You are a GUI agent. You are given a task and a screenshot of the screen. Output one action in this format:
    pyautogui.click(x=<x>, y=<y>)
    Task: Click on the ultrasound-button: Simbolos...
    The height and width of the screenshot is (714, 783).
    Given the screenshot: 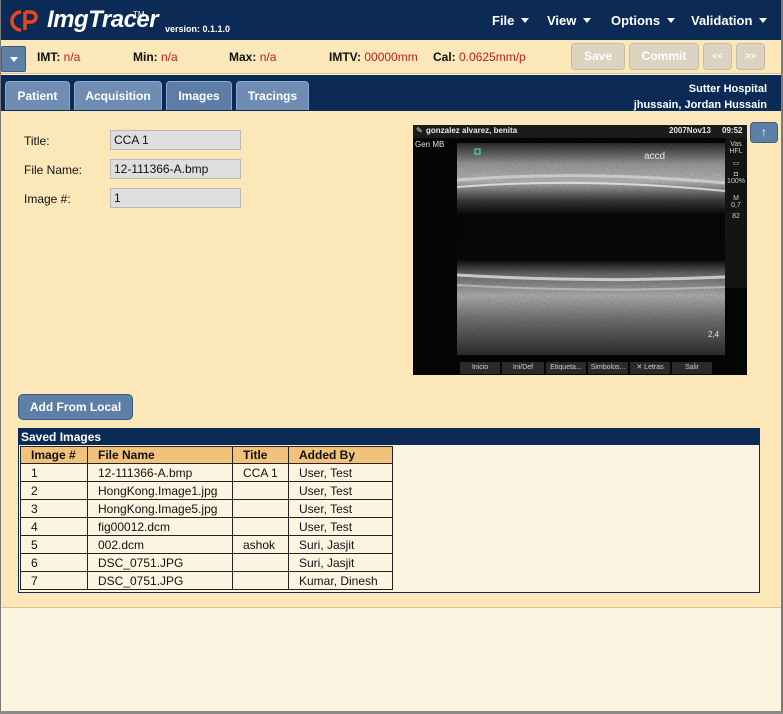 What is the action you would take?
    pyautogui.click(x=608, y=368)
    